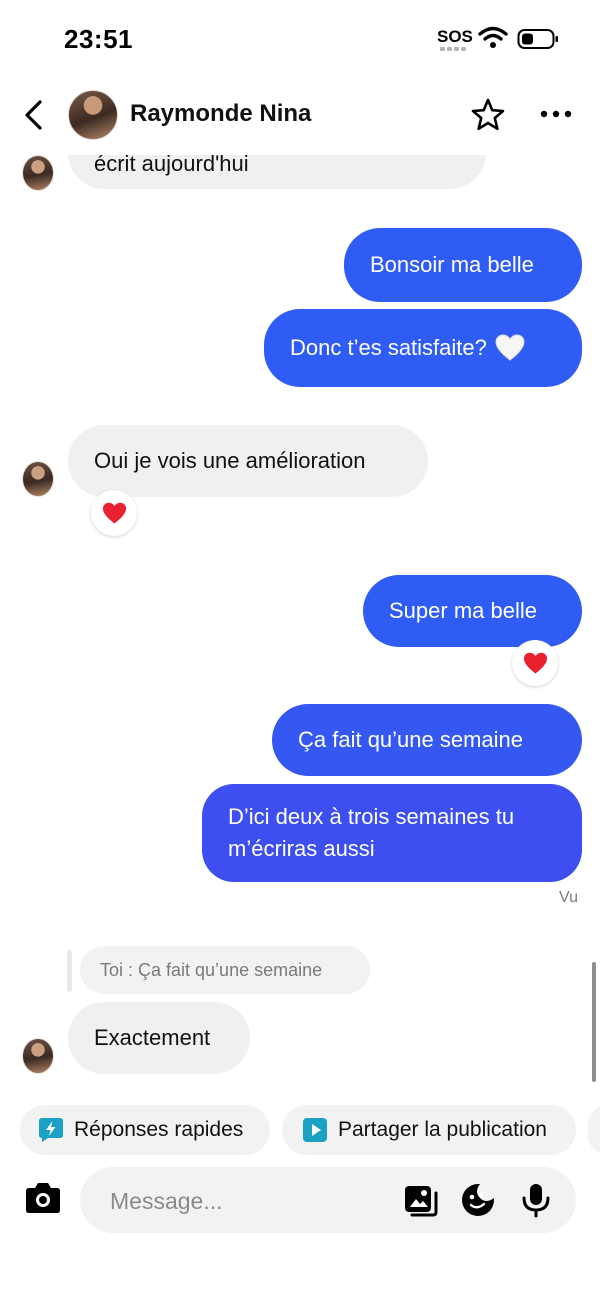  I want to click on message-clip: écrit aujourd'hui, so click(300, 175).